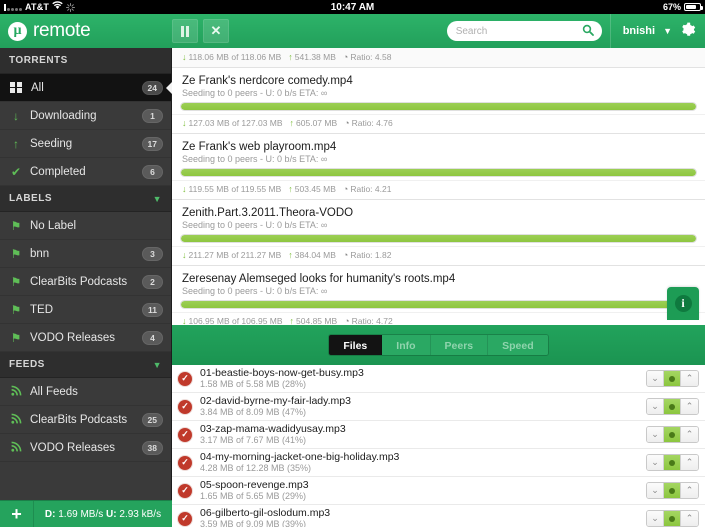  I want to click on downloaded-stat: ↓ 211.27 MB of 211.27 MB, so click(232, 255).